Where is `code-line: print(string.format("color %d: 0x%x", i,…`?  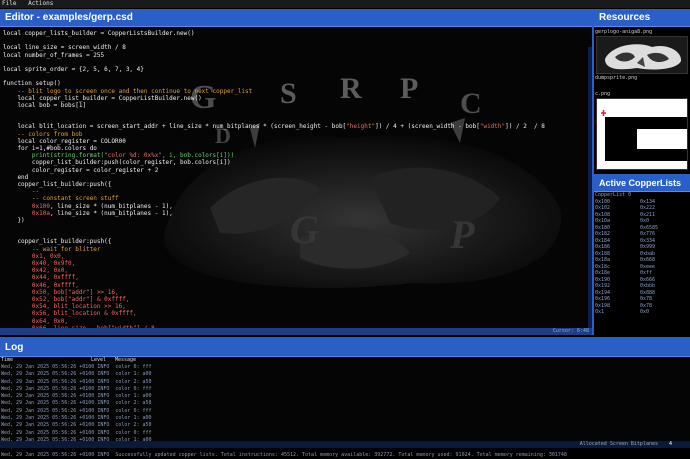 code-line: print(string.format("color %d: 0x%x", i,… is located at coordinates (274, 155).